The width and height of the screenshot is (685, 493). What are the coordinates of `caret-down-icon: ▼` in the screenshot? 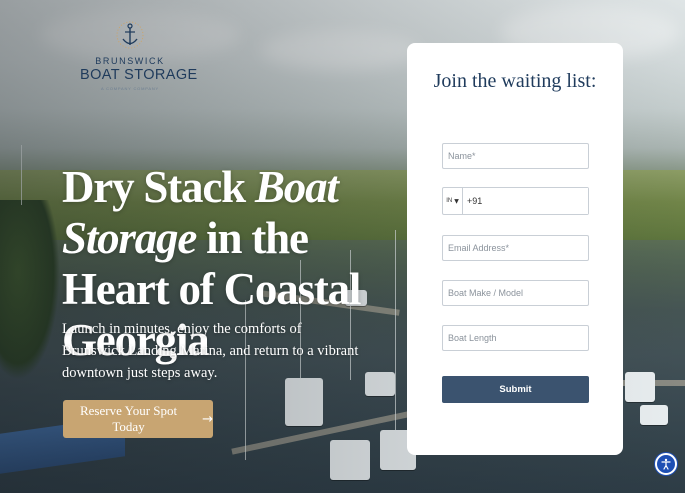 It's located at (456, 201).